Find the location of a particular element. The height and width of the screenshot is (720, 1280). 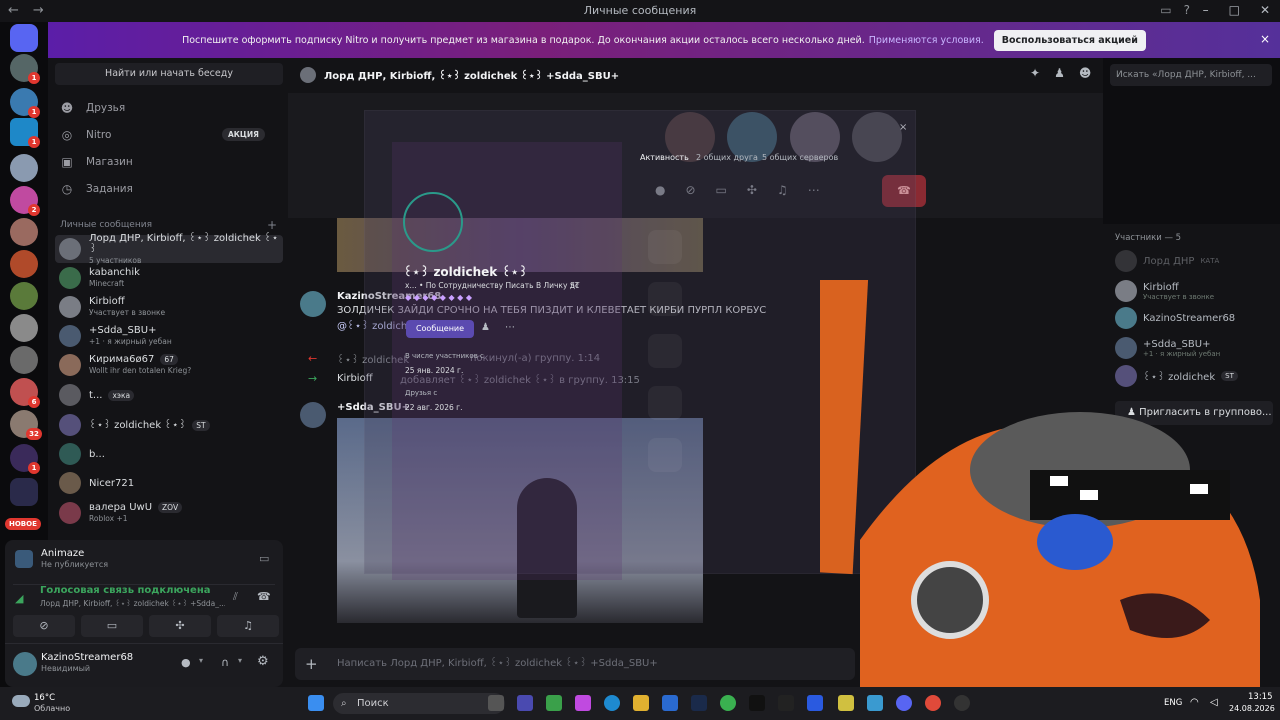

dm-item: kabanchik Minecraft is located at coordinates (169, 278).